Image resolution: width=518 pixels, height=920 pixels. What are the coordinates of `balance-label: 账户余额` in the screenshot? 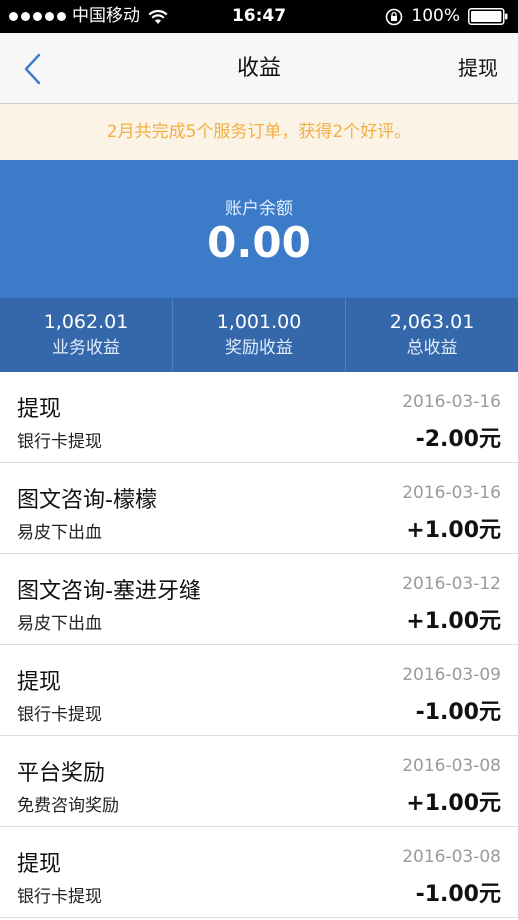 It's located at (259, 209).